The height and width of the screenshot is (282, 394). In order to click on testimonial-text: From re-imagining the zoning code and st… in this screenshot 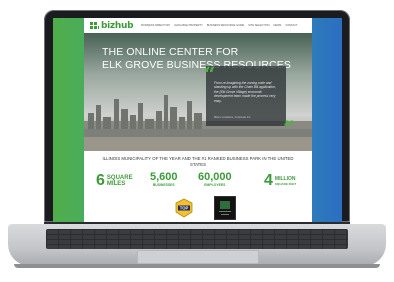, I will do `click(245, 92)`.